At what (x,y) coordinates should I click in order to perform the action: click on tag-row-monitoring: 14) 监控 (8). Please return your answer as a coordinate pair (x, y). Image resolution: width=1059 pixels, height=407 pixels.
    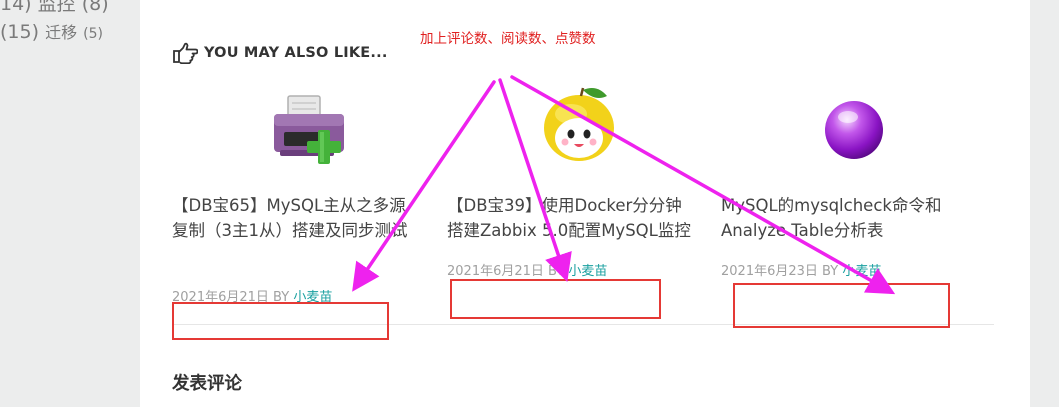
    Looking at the image, I should click on (69, 9).